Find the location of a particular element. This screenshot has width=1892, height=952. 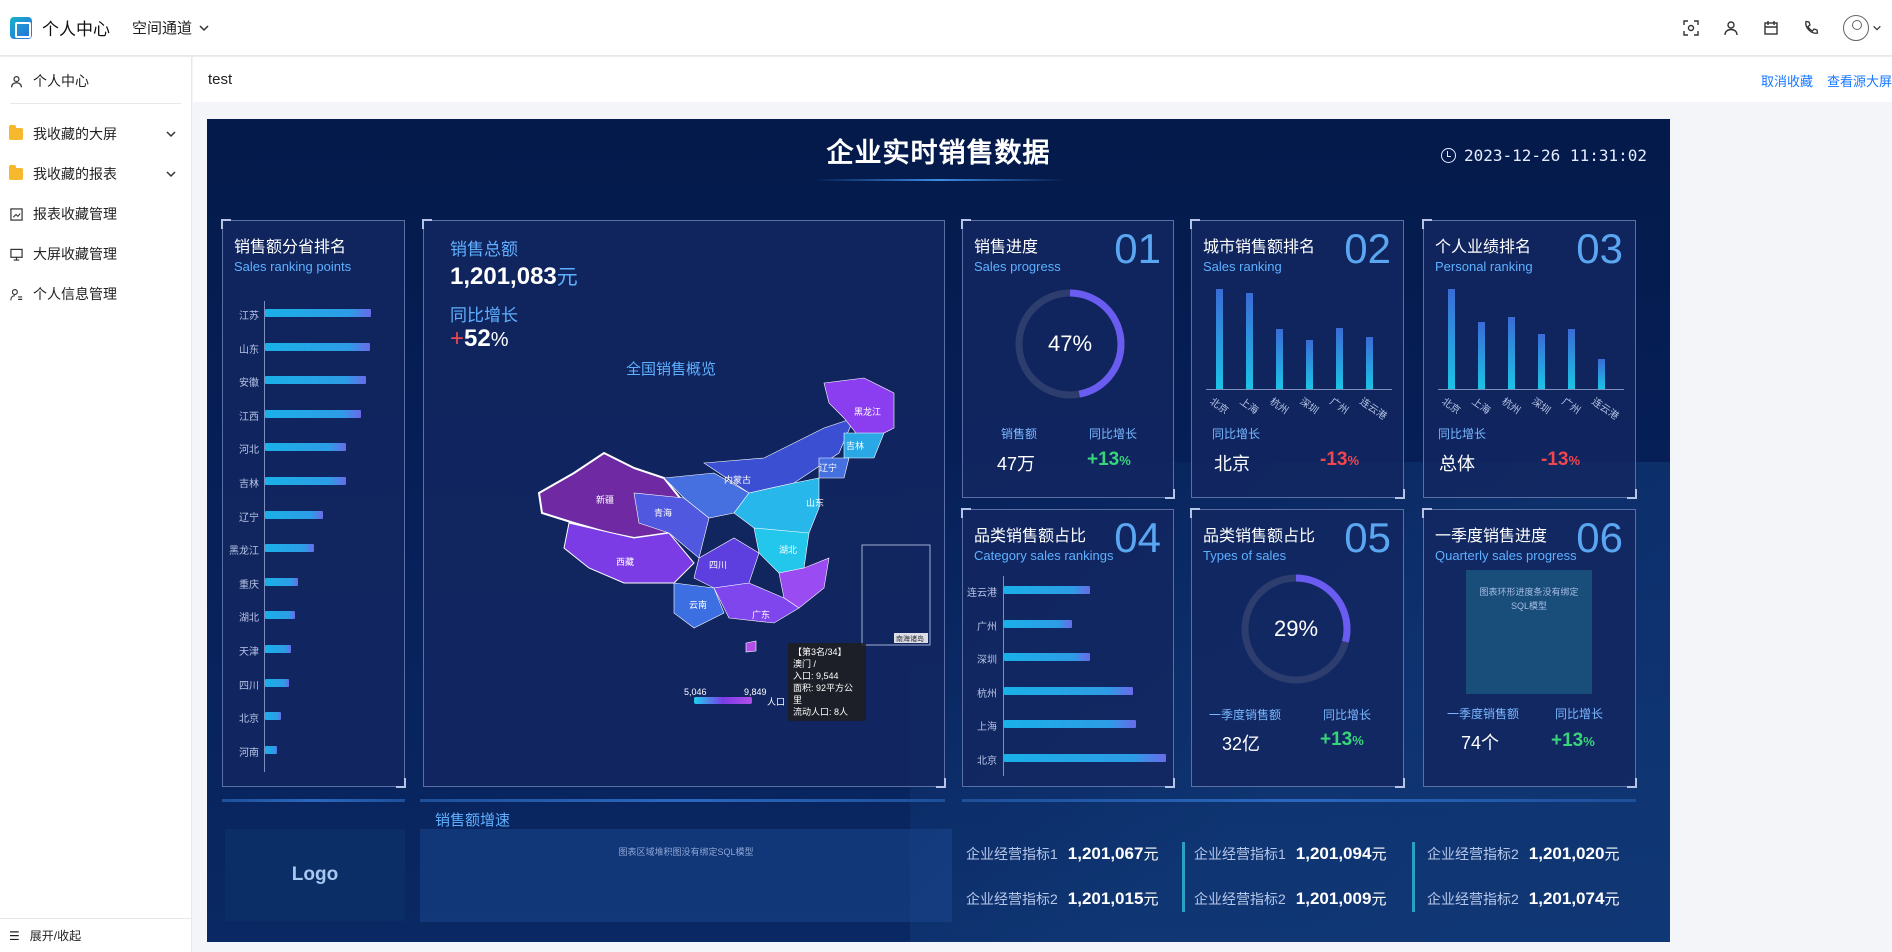

tooltip-line: 面积: 92平方公里 is located at coordinates (823, 694).